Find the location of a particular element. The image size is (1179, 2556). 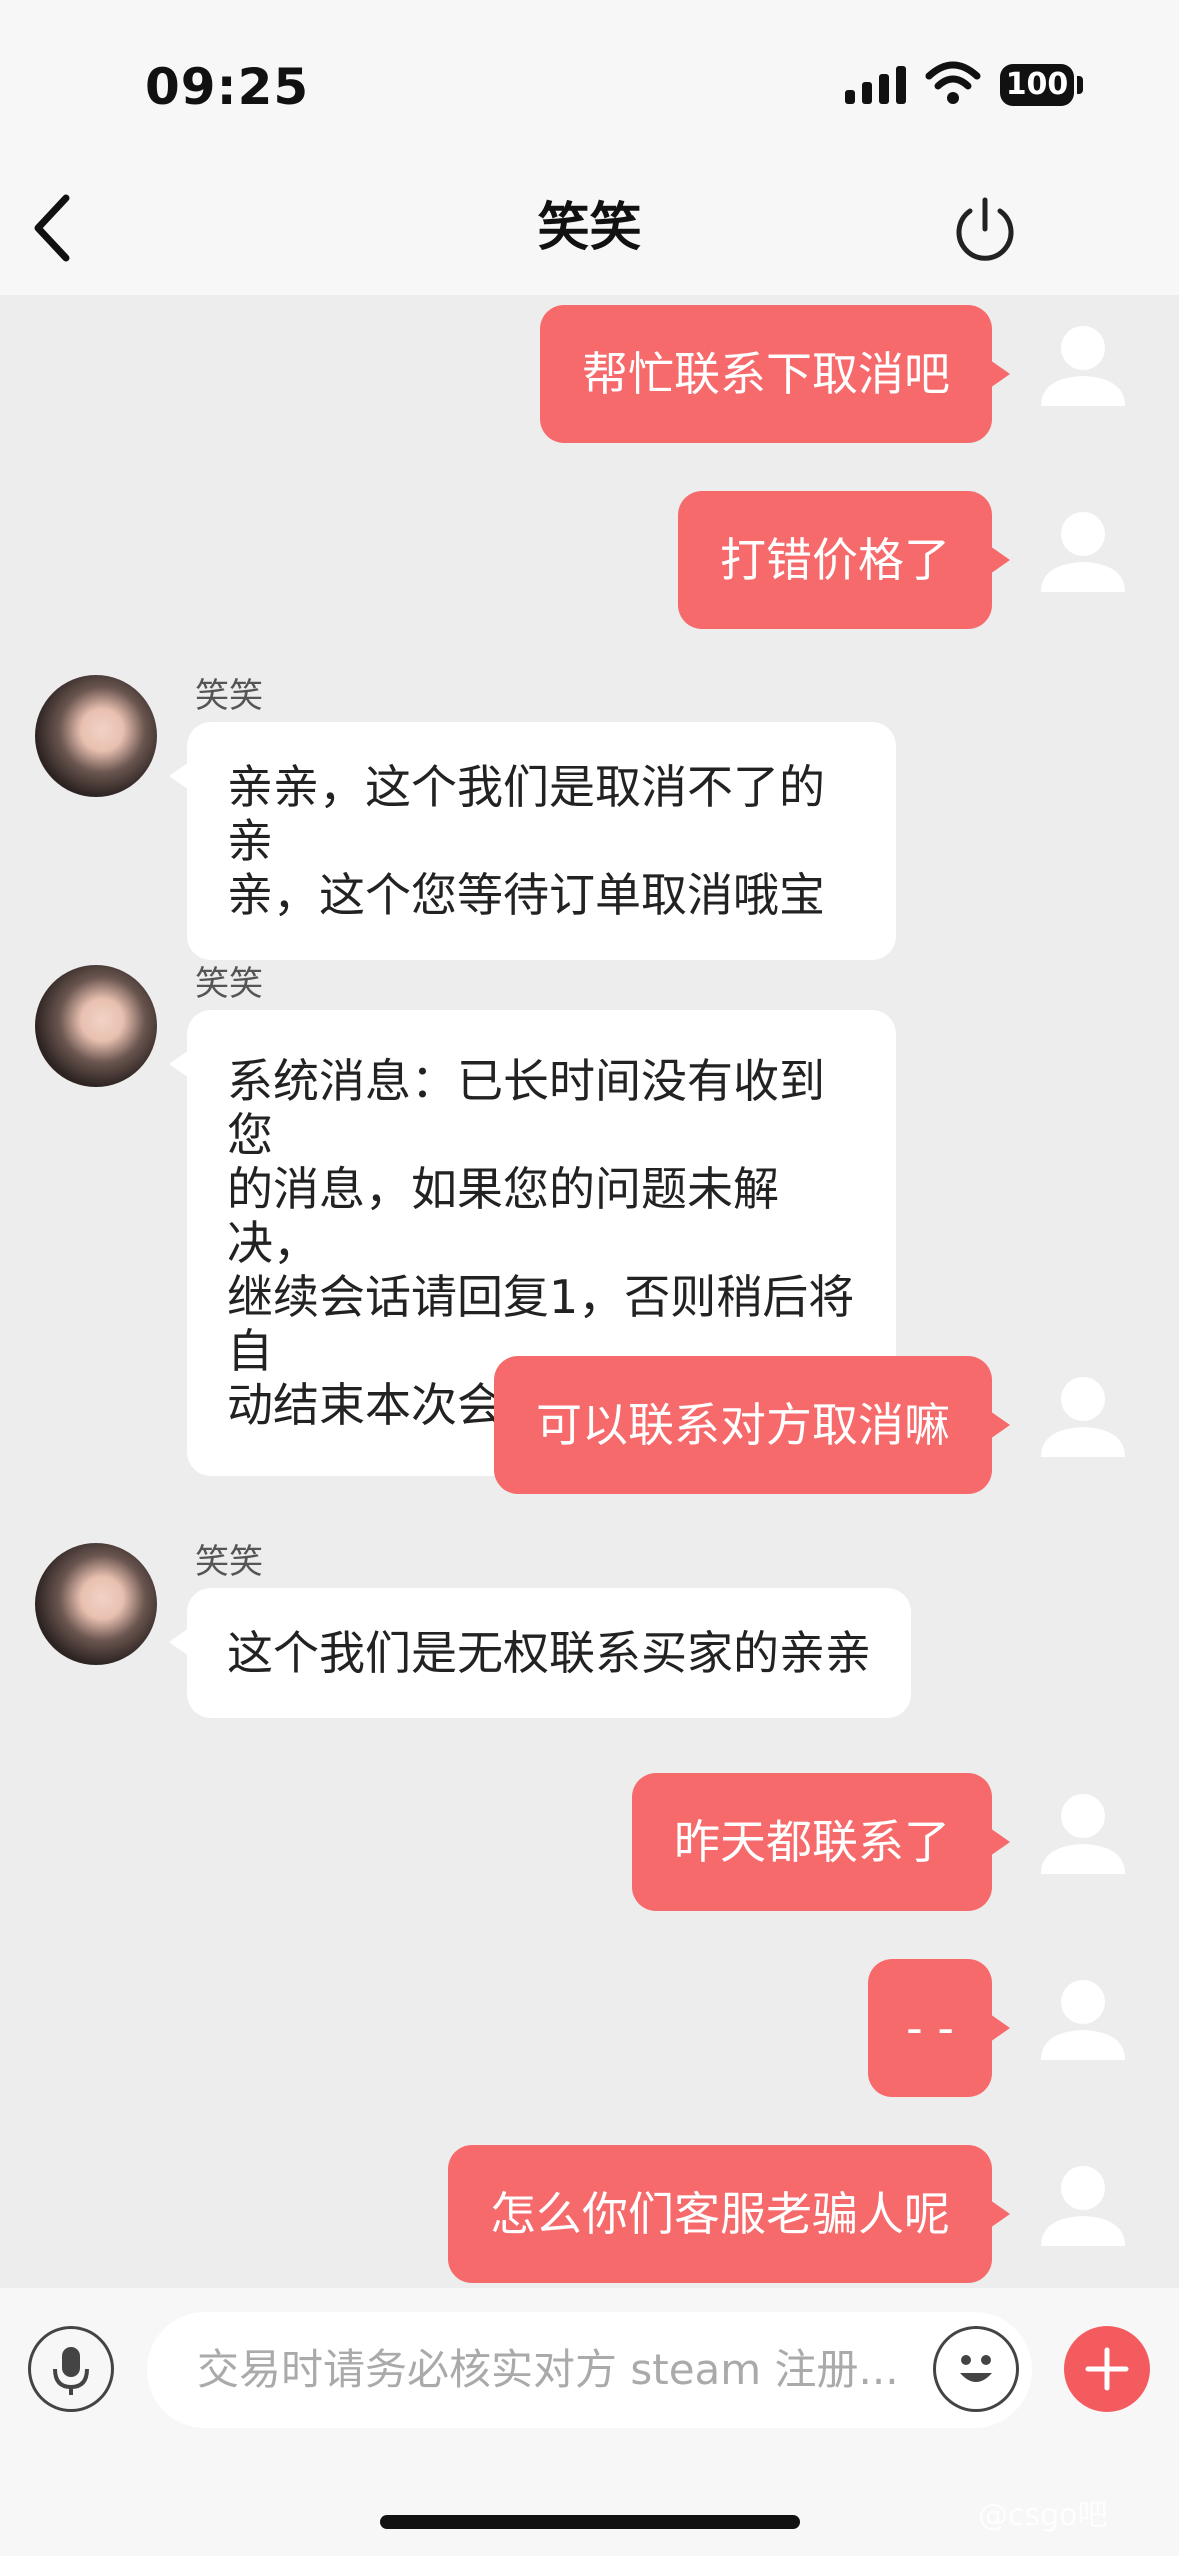

smiley-icon is located at coordinates (976, 2368).